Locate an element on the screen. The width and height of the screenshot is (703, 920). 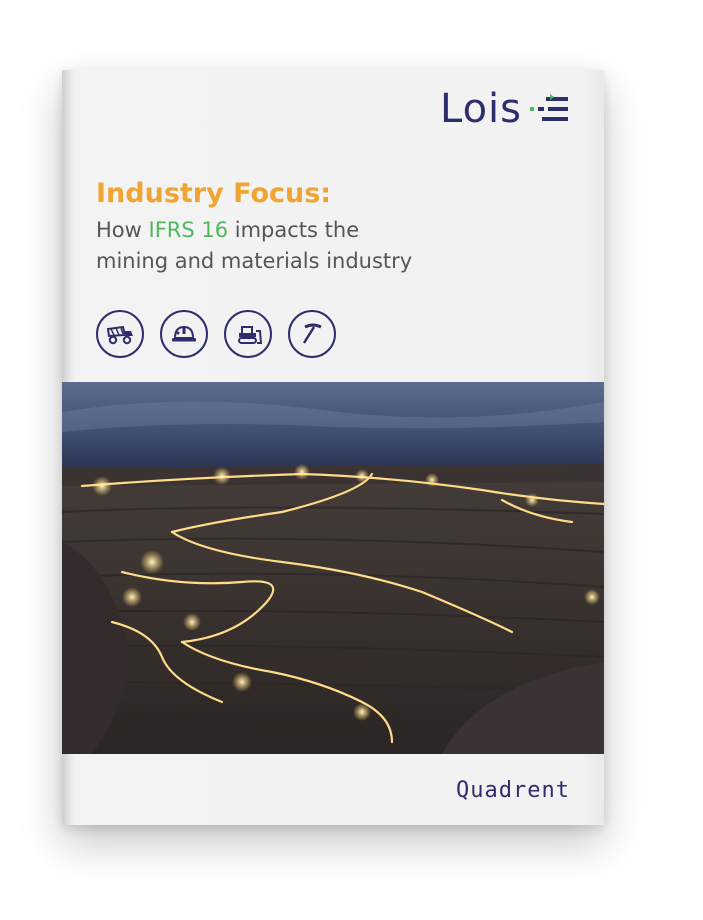
lois-logo: Lois is located at coordinates (505, 109).